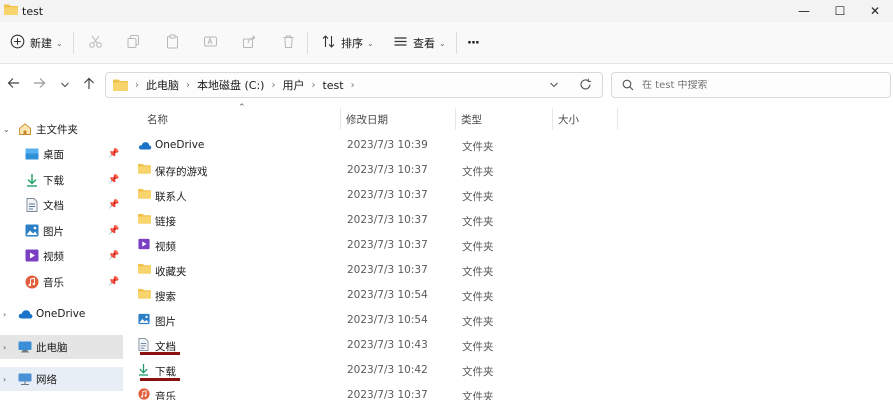  Describe the element at coordinates (400, 43) in the screenshot. I see `list-view-icon` at that location.